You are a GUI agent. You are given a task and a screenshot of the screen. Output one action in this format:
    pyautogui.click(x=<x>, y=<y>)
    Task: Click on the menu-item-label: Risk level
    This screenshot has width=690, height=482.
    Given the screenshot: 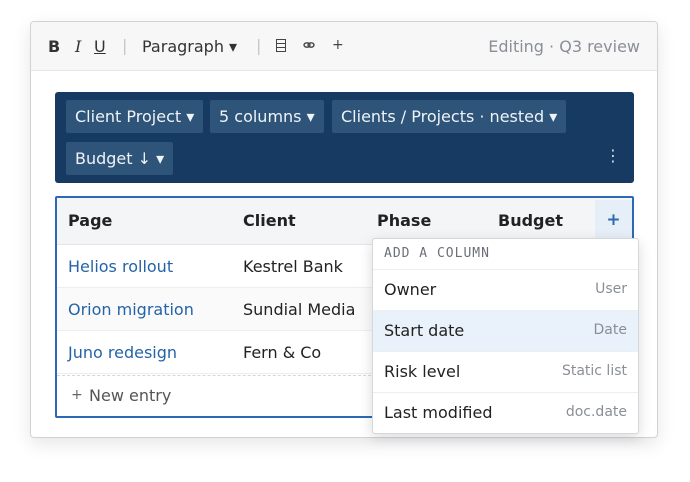 What is the action you would take?
    pyautogui.click(x=422, y=371)
    